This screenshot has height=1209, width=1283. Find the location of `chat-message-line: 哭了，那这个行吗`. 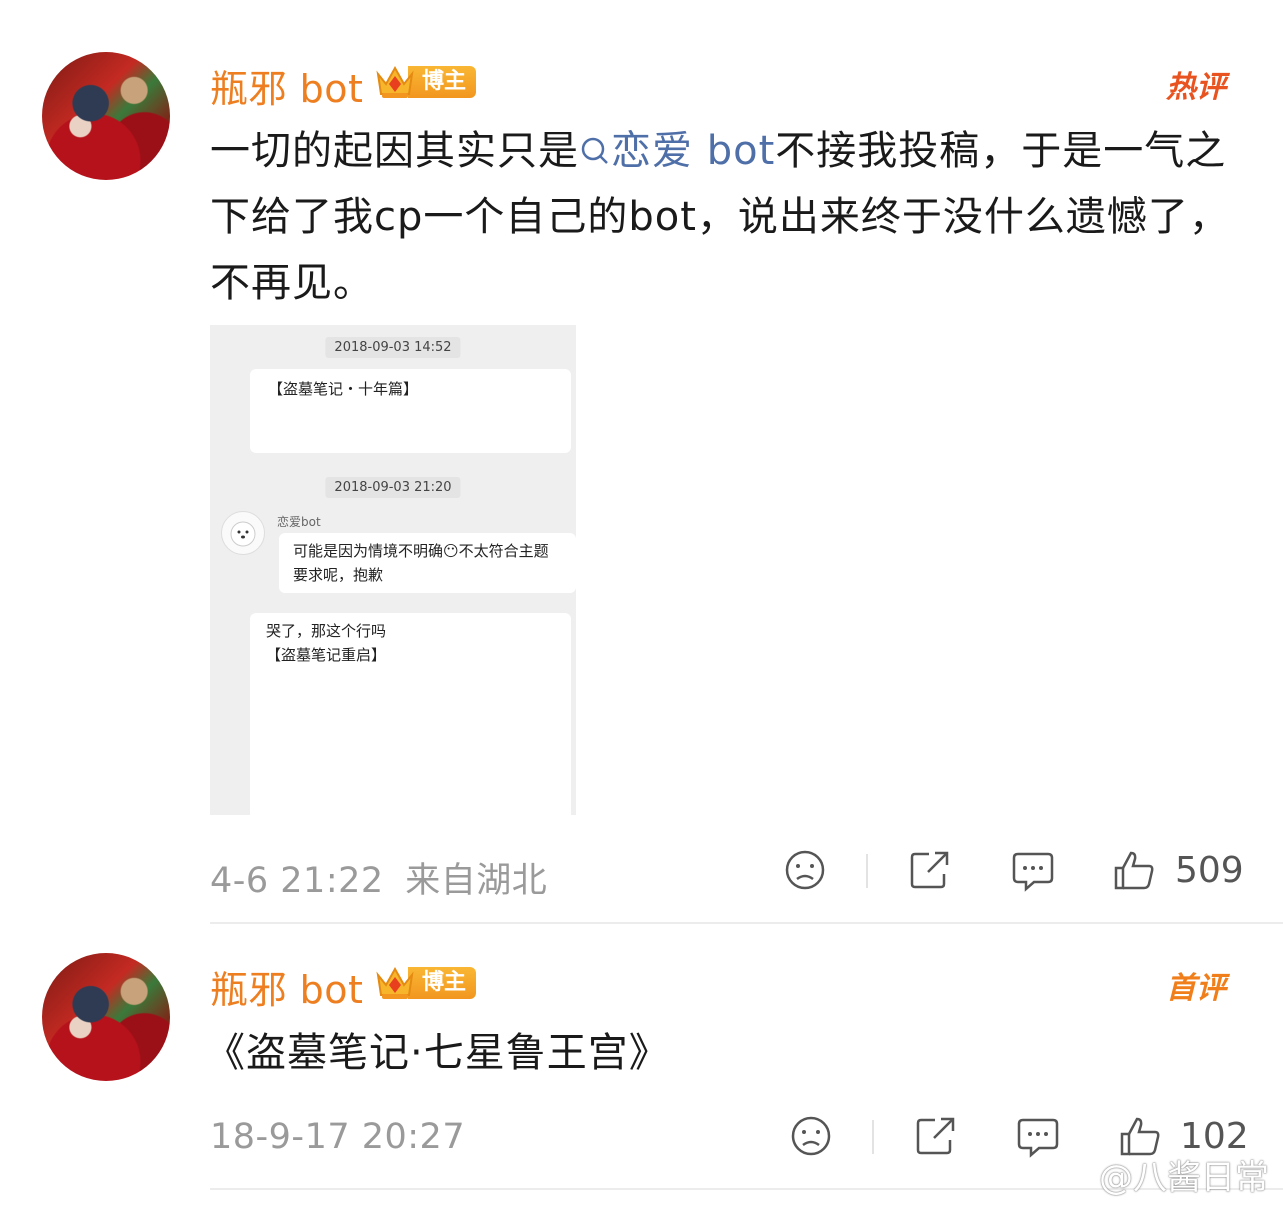

chat-message-line: 哭了，那这个行吗 is located at coordinates (326, 631).